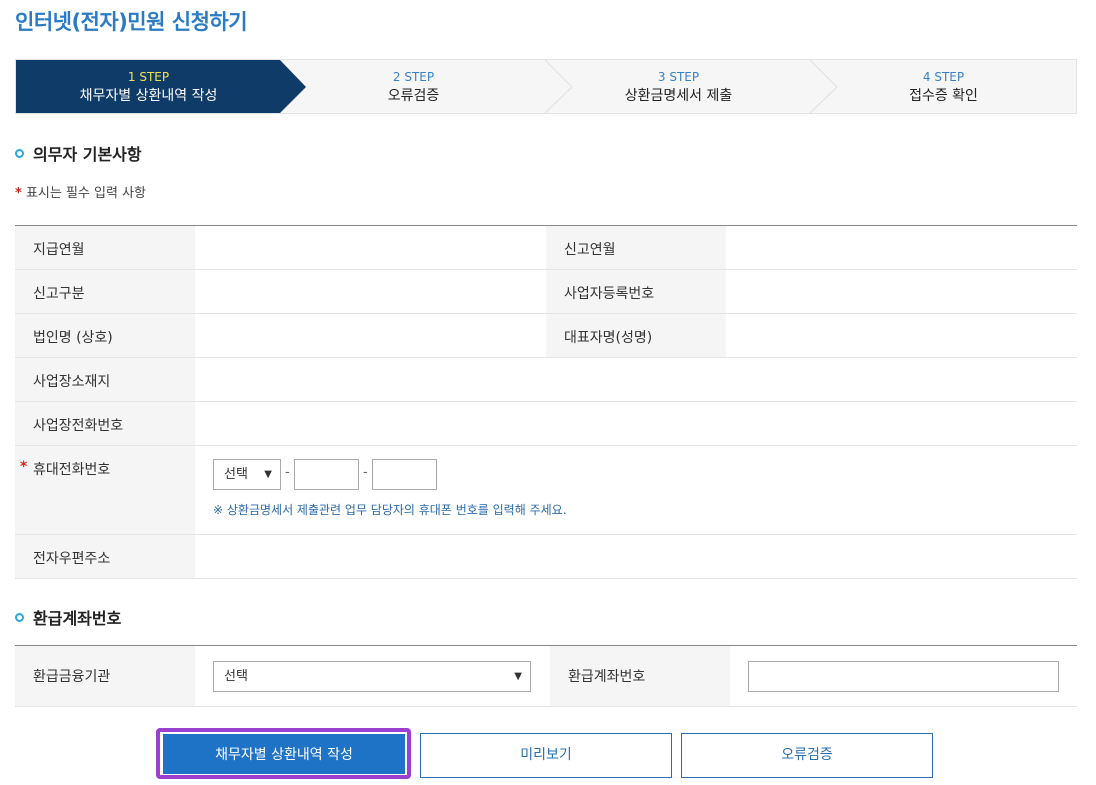 This screenshot has height=785, width=1096. What do you see at coordinates (943, 77) in the screenshot?
I see `step-4-num: 4 STEP` at bounding box center [943, 77].